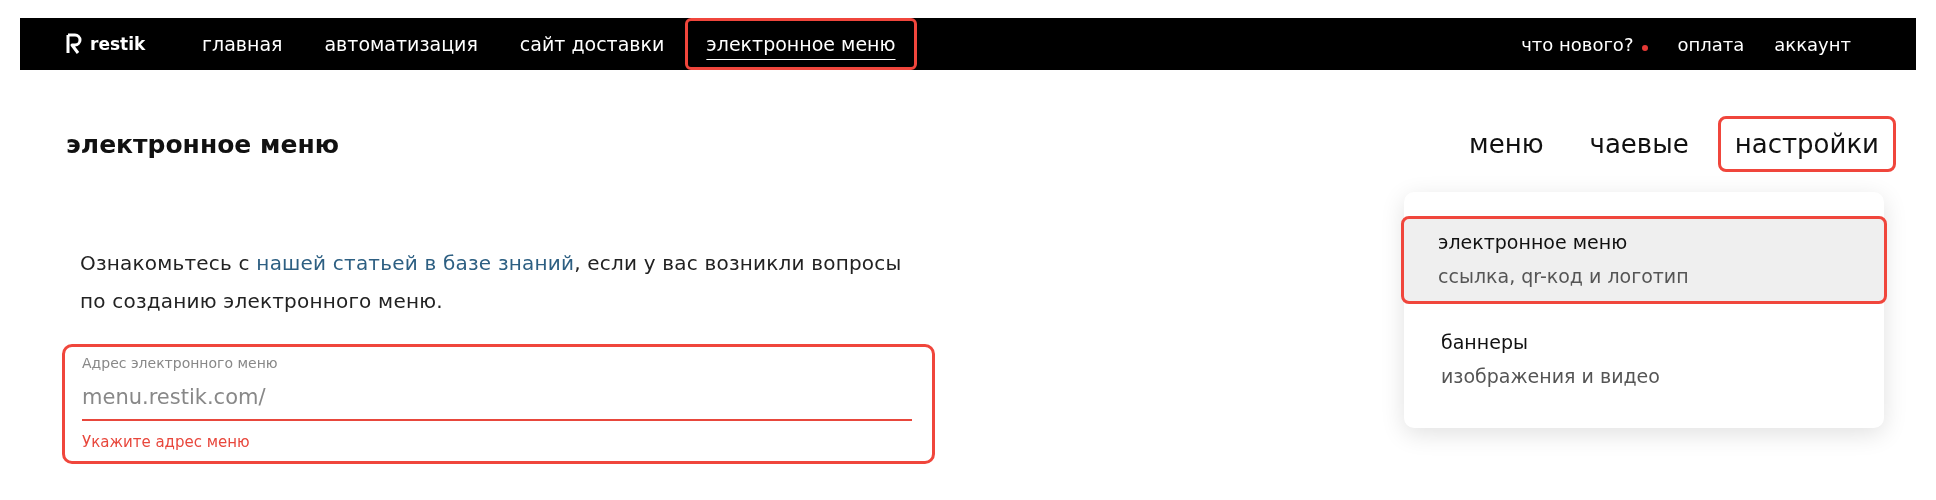 The image size is (1936, 500). Describe the element at coordinates (401, 44) in the screenshot. I see `nav-link: автоматизация` at that location.